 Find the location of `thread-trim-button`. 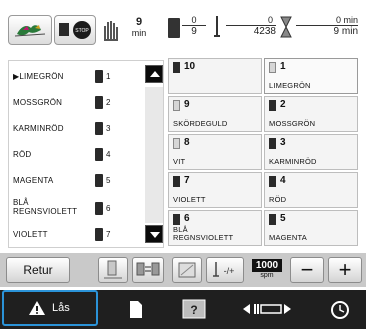

thread-trim-button is located at coordinates (113, 270).